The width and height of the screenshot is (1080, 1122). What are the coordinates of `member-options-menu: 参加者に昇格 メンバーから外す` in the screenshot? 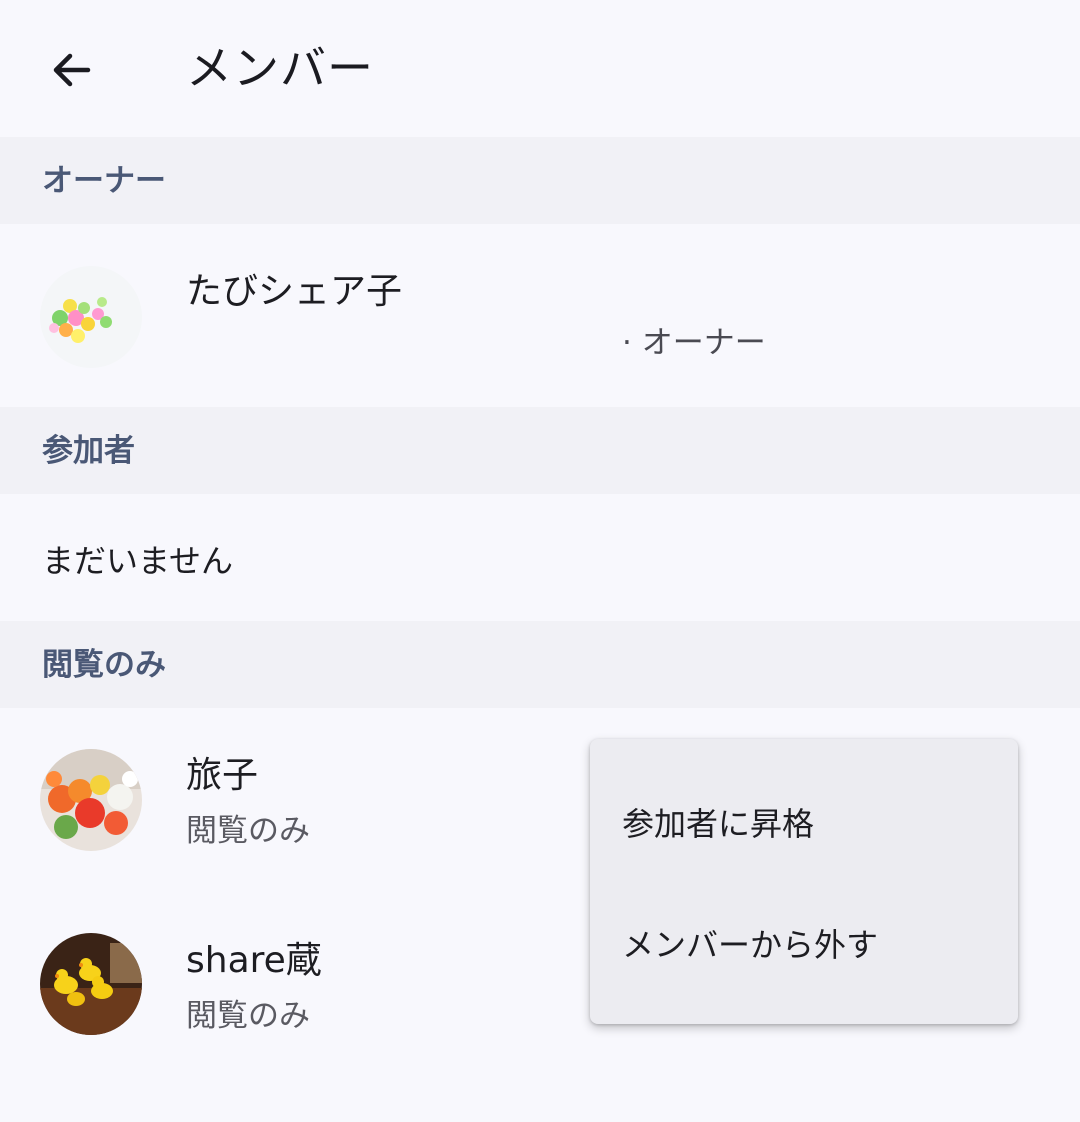 It's located at (804, 881).